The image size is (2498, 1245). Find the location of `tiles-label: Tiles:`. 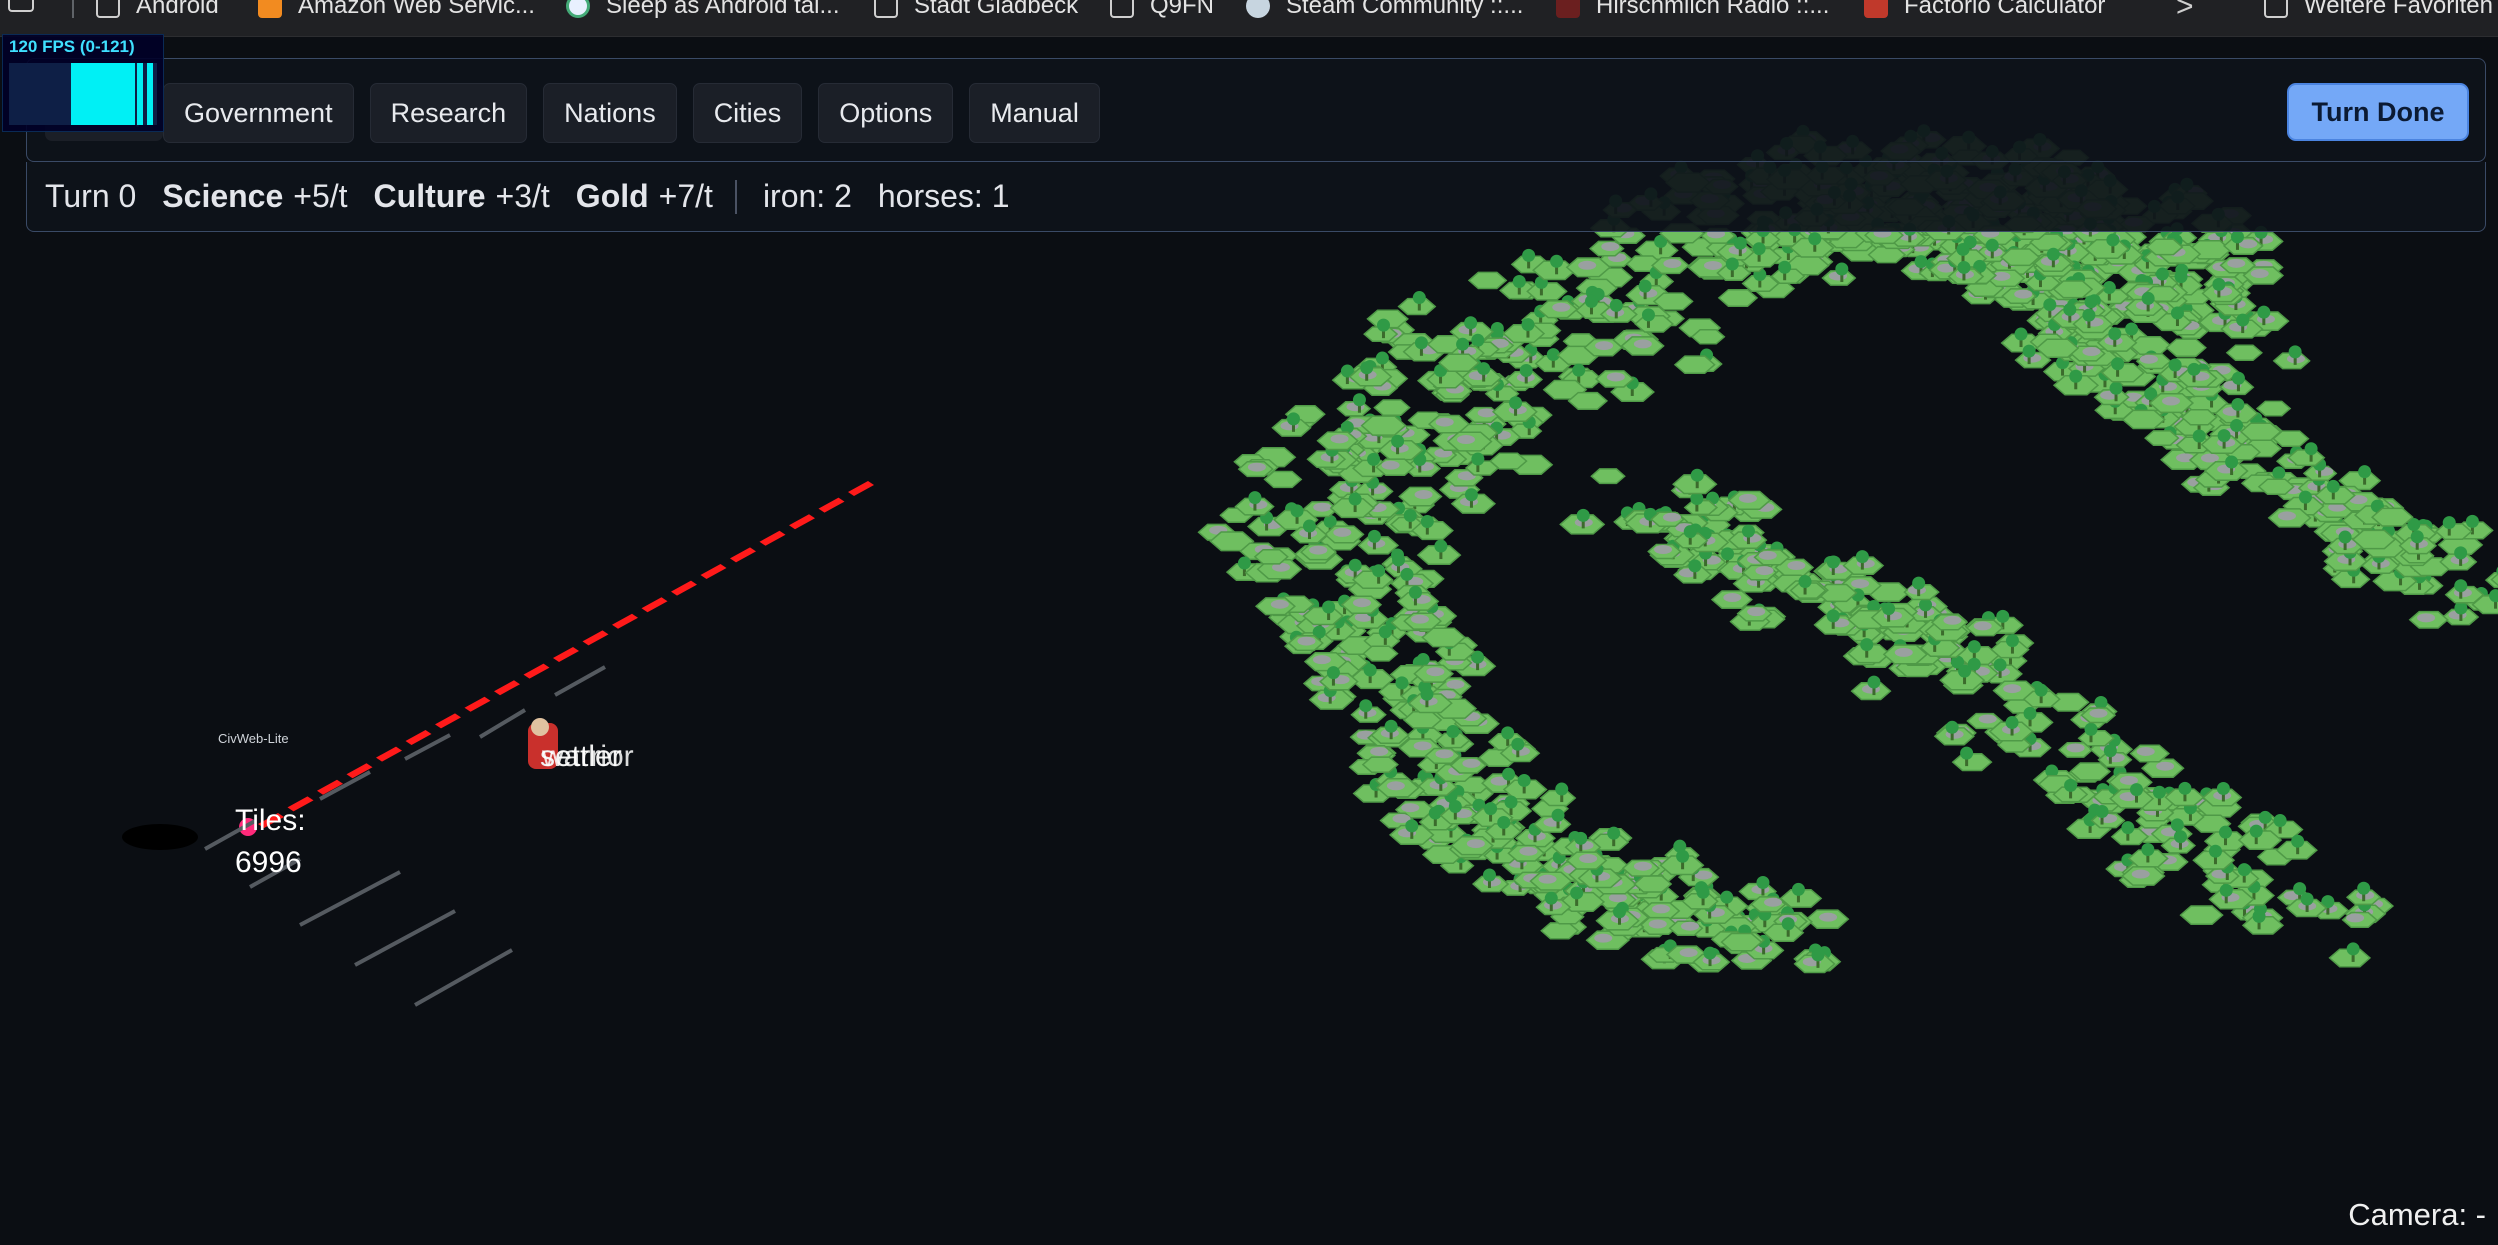

tiles-label: Tiles: is located at coordinates (270, 820).